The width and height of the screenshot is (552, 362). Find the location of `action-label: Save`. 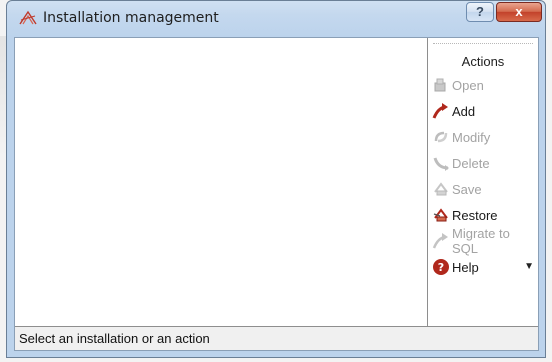

action-label: Save is located at coordinates (467, 189).